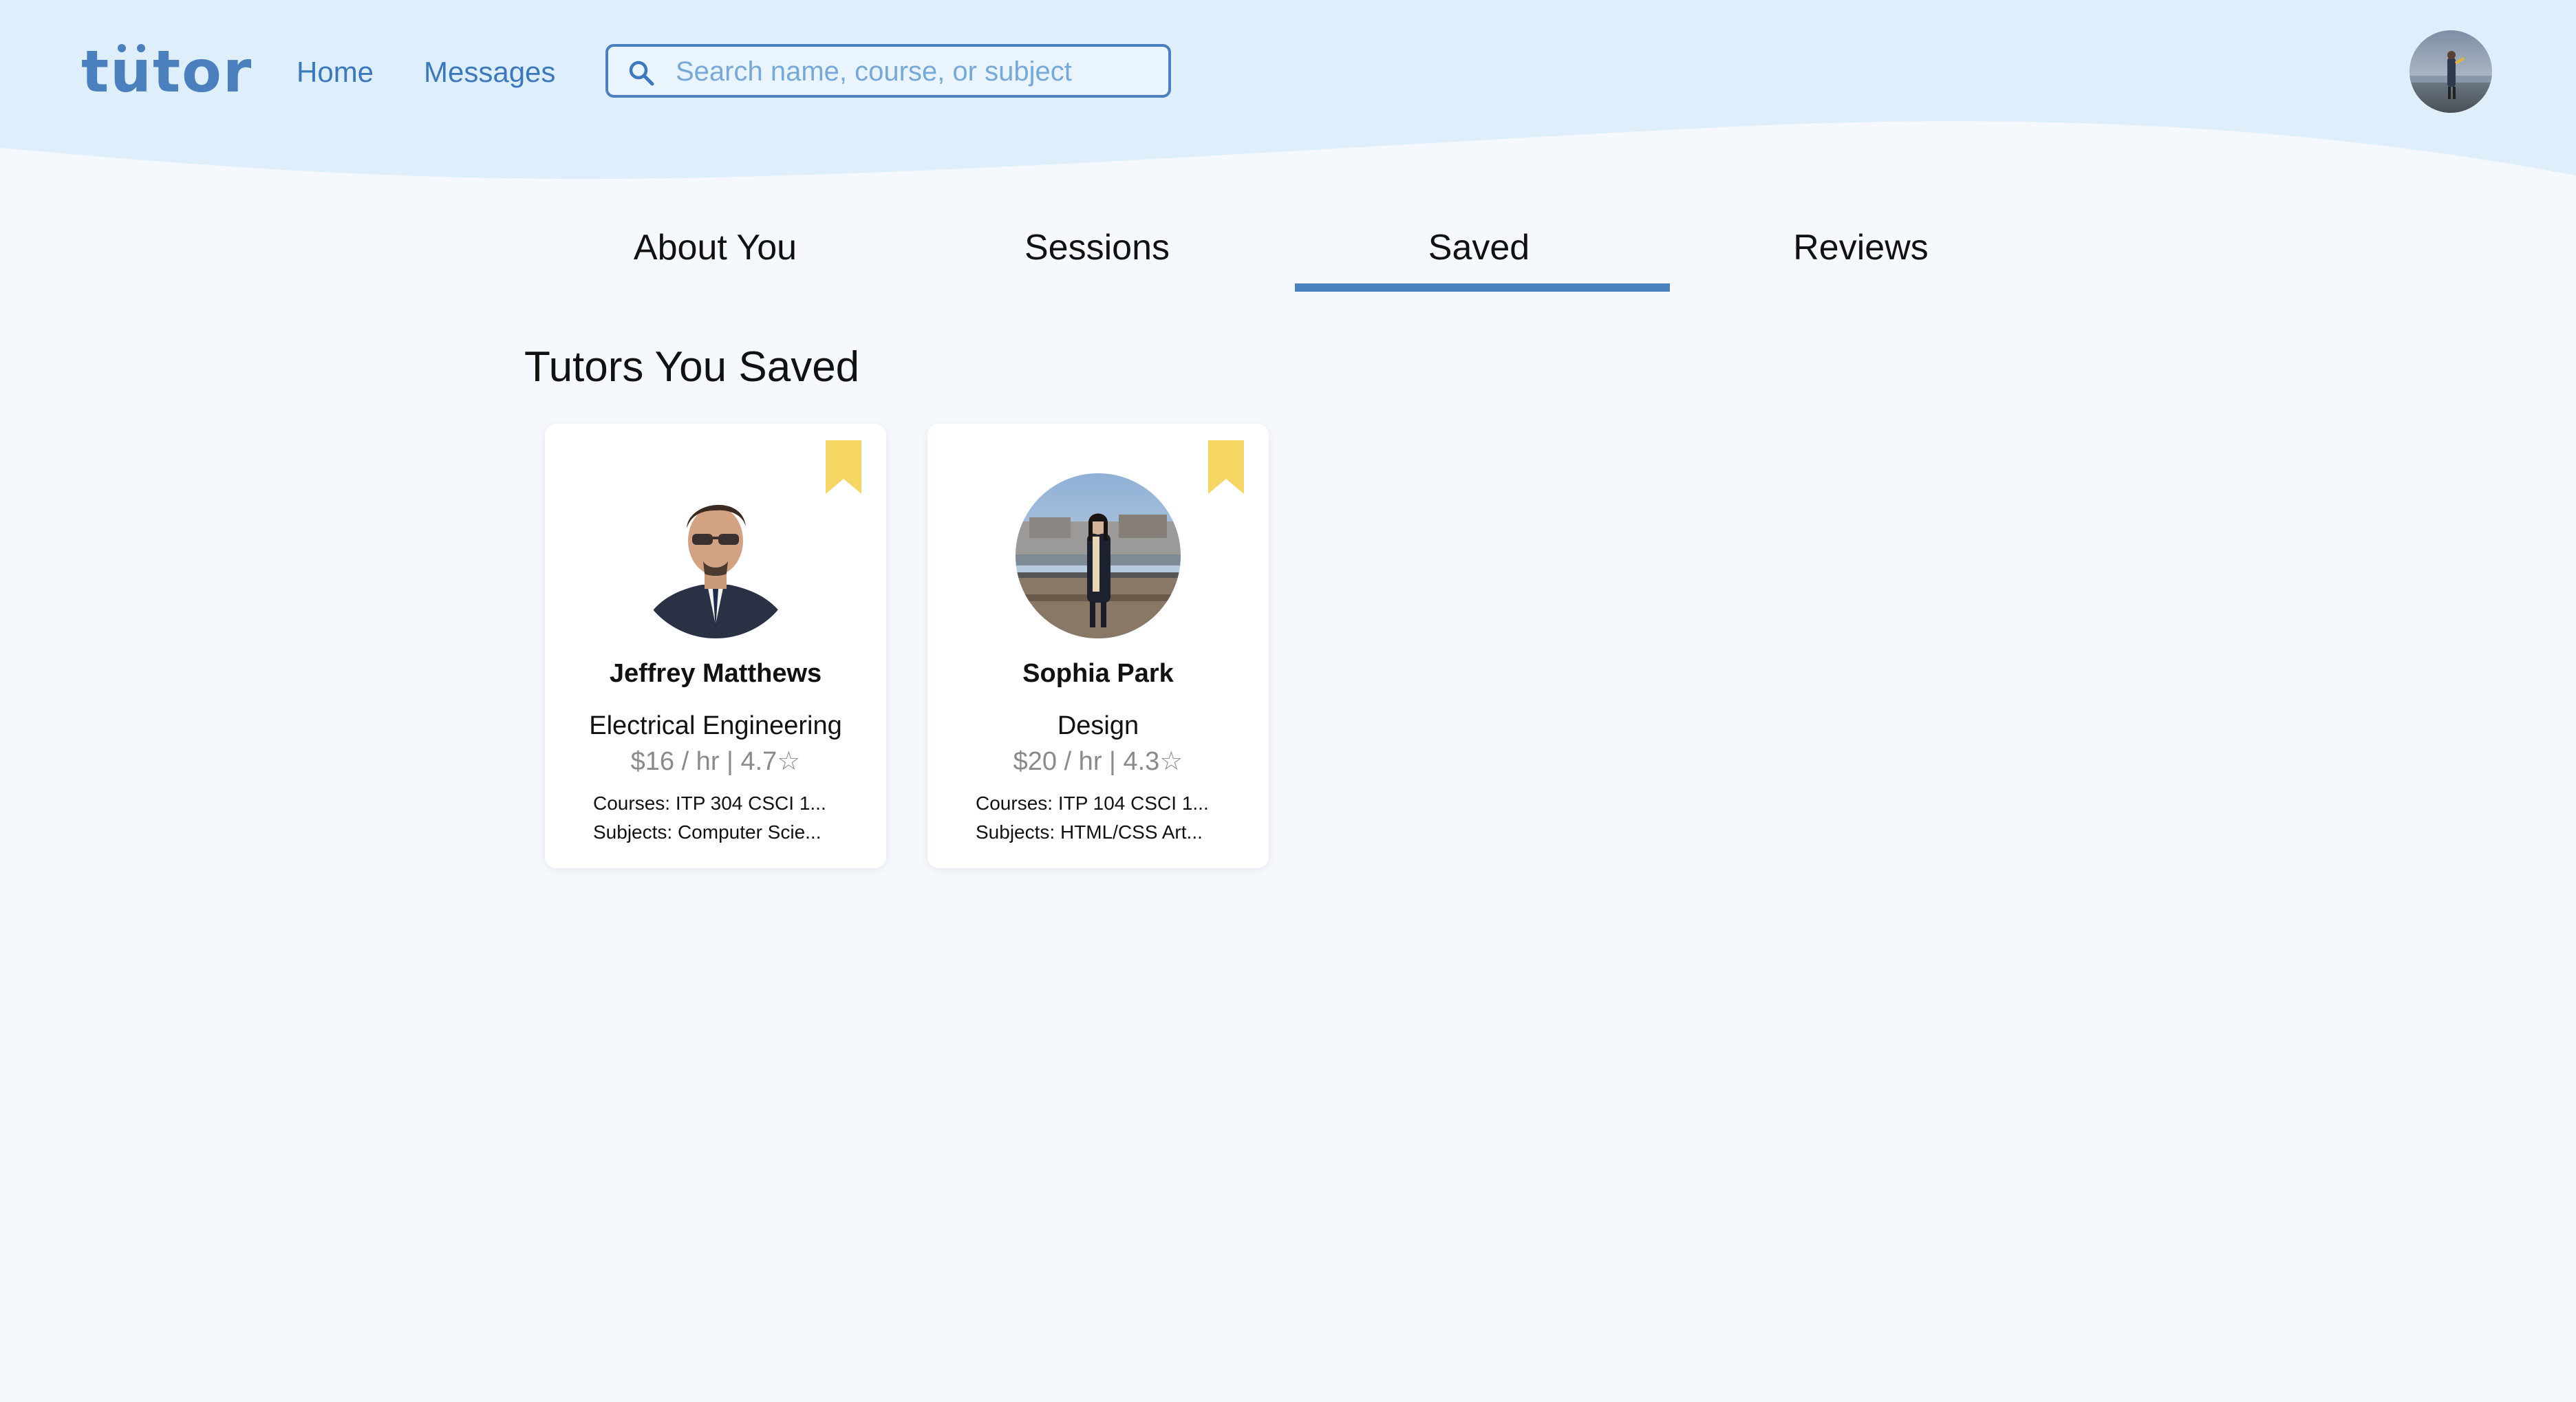 The height and width of the screenshot is (1402, 2576). I want to click on header-background, so click(1288, 90).